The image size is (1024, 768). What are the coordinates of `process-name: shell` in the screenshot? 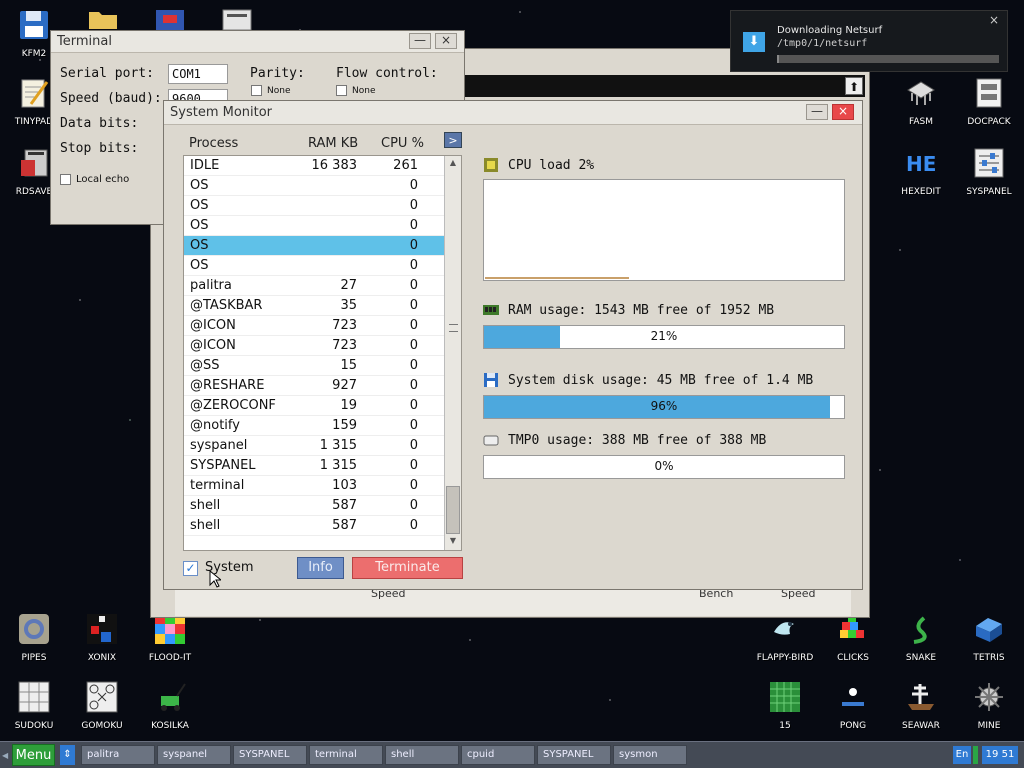 It's located at (205, 505).